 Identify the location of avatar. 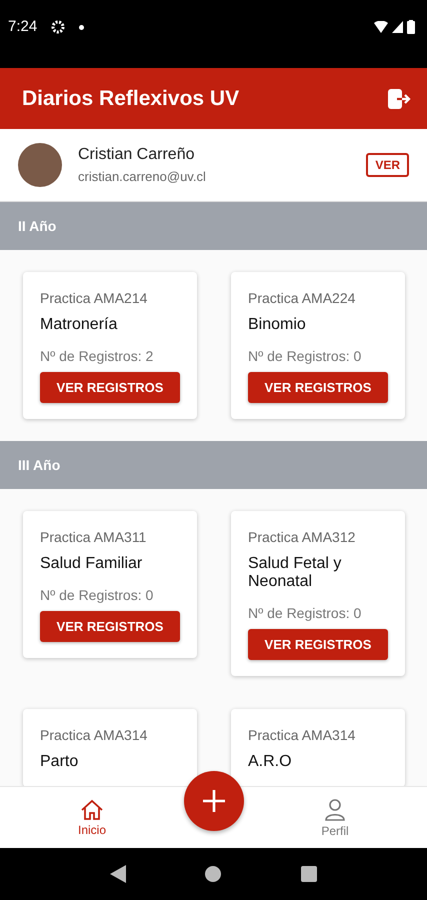
(40, 165).